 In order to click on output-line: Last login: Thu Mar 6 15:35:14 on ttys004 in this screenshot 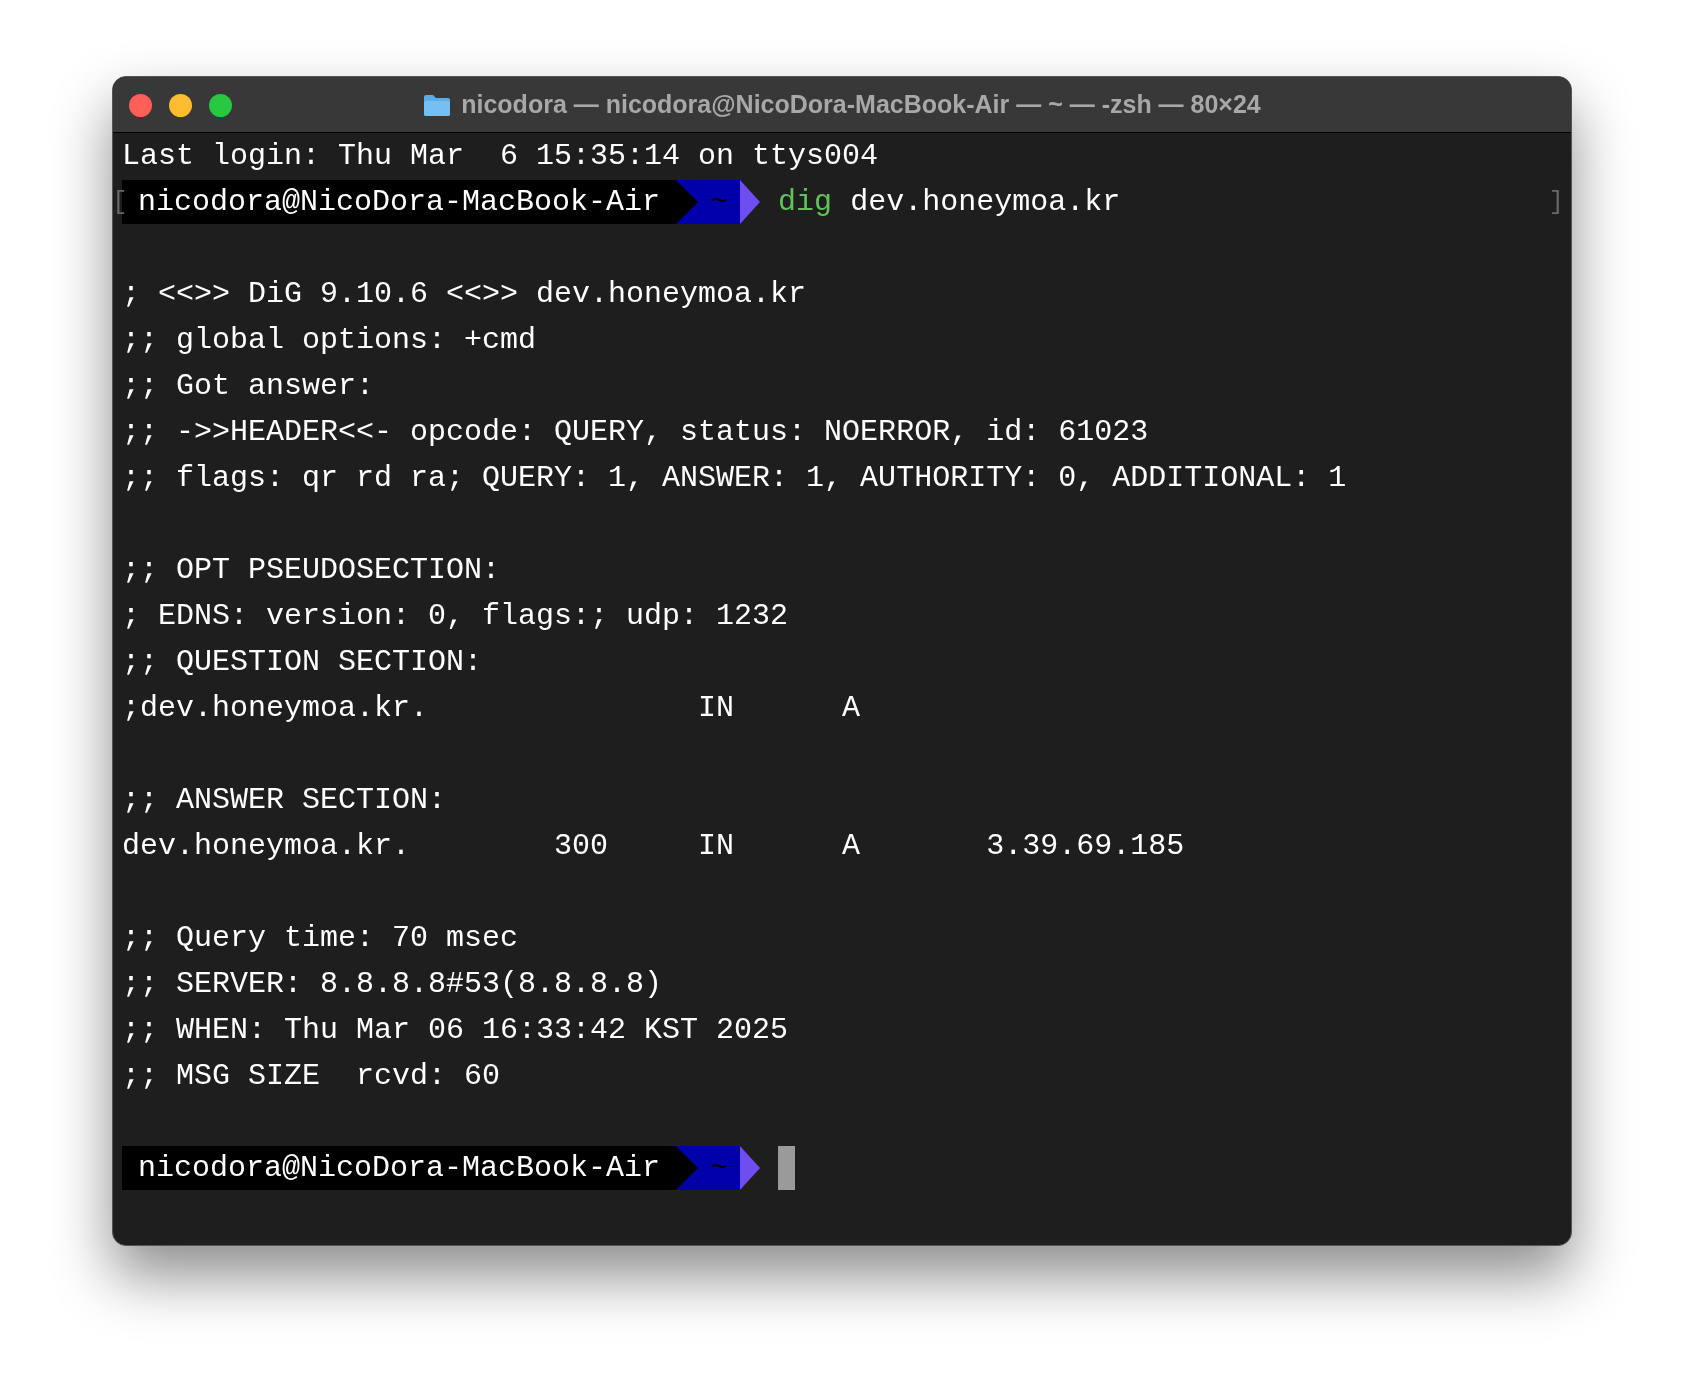, I will do `click(500, 156)`.